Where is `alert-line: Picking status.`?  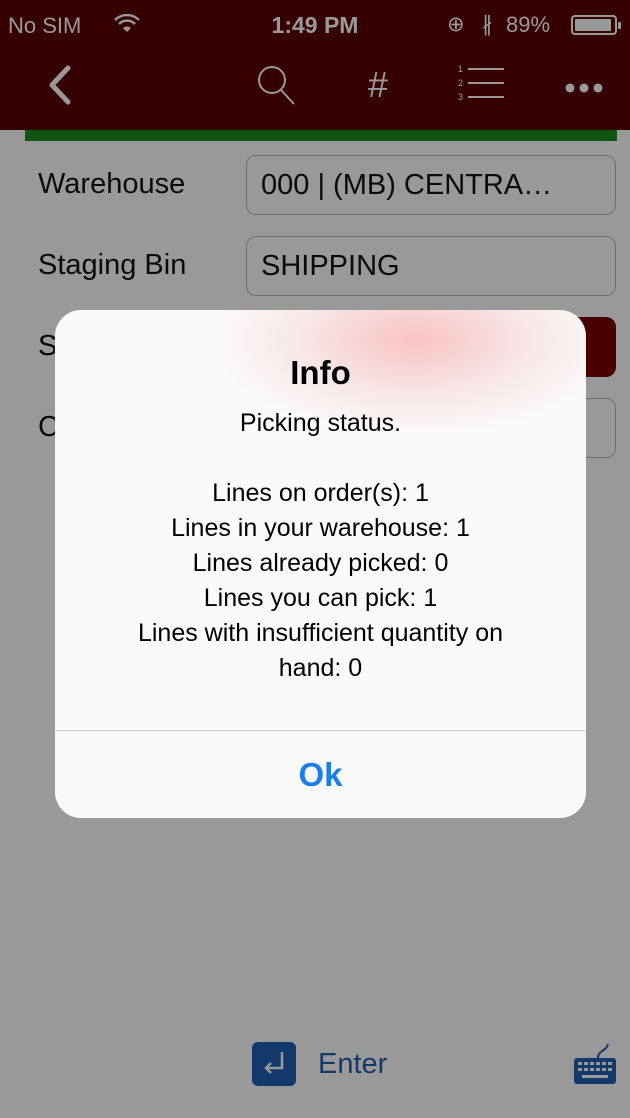
alert-line: Picking status. is located at coordinates (320, 423).